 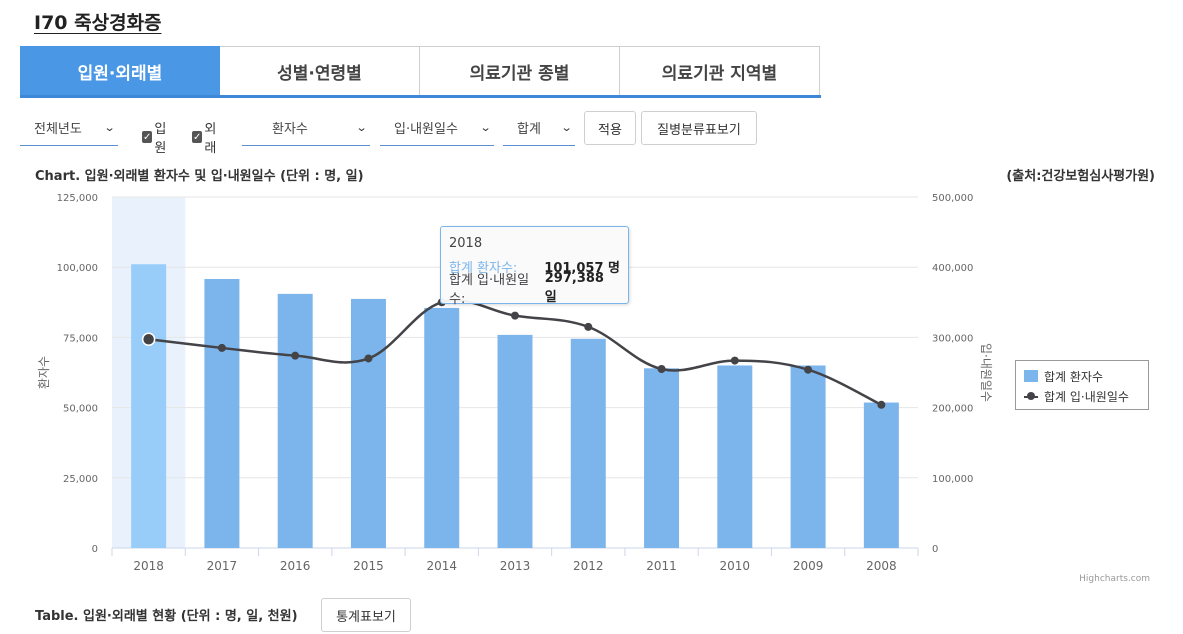 I want to click on total-select-label: 합계, so click(x=529, y=129).